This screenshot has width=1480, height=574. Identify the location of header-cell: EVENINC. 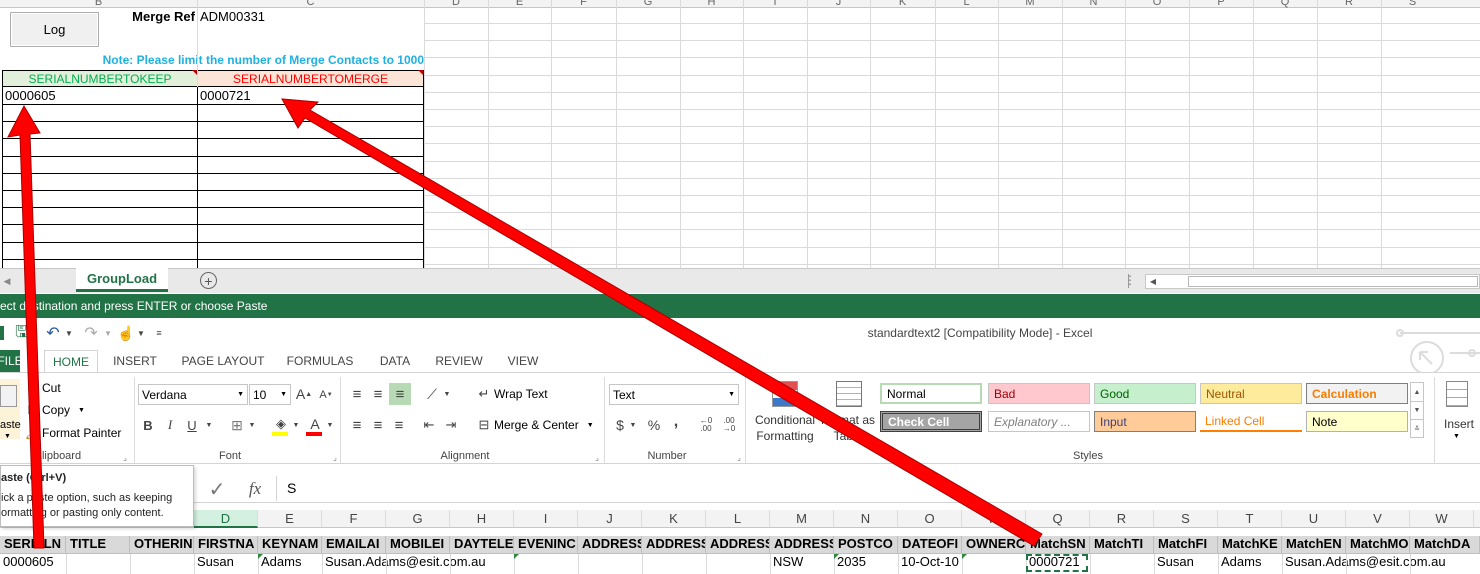
(546, 544).